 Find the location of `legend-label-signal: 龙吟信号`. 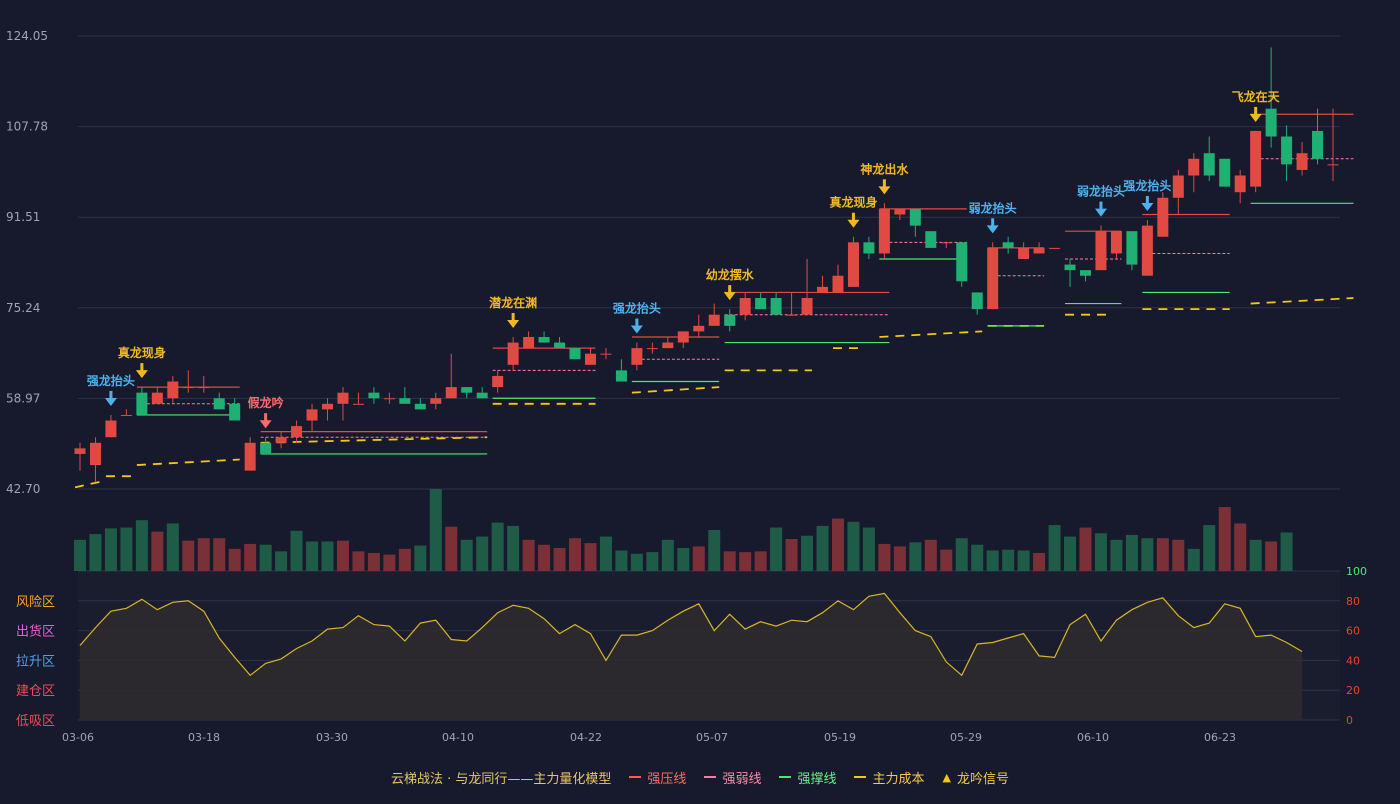

legend-label-signal: 龙吟信号 is located at coordinates (982, 779).